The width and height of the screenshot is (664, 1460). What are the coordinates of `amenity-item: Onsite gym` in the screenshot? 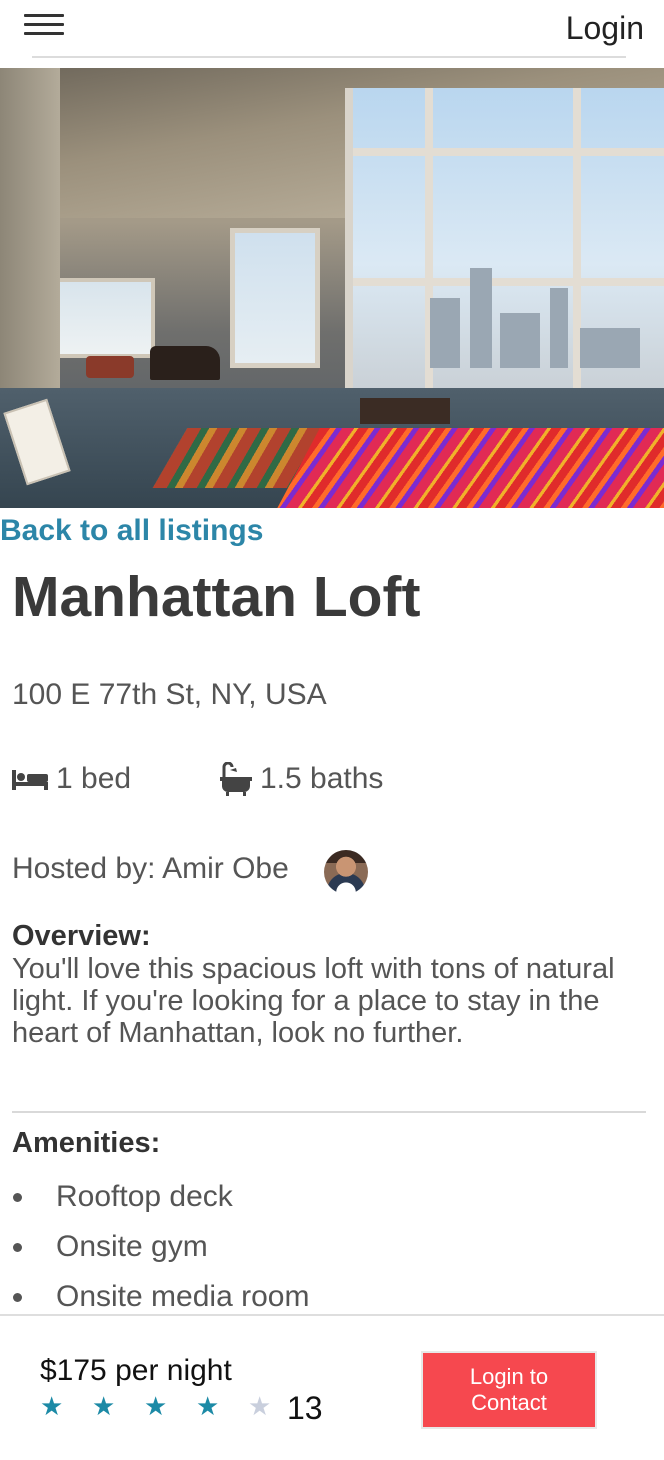 It's located at (332, 1251).